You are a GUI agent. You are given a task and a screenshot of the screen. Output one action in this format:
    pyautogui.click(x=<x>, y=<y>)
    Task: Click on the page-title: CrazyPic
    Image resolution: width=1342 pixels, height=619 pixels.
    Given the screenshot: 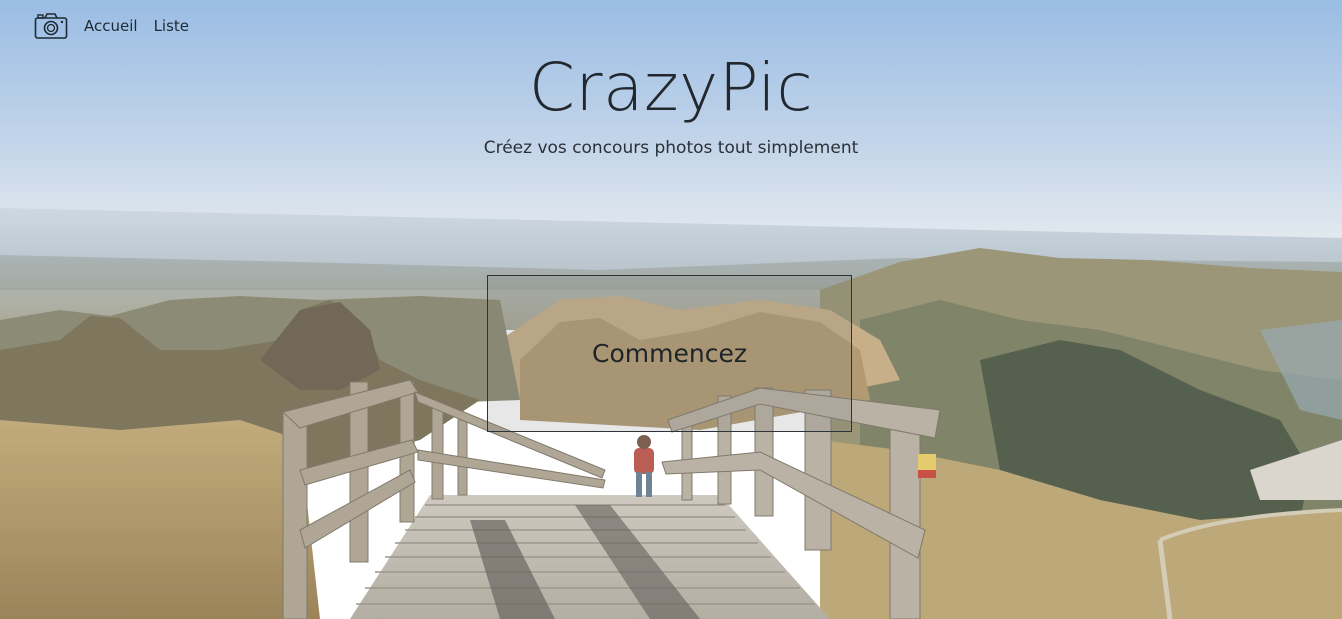 What is the action you would take?
    pyautogui.click(x=671, y=87)
    